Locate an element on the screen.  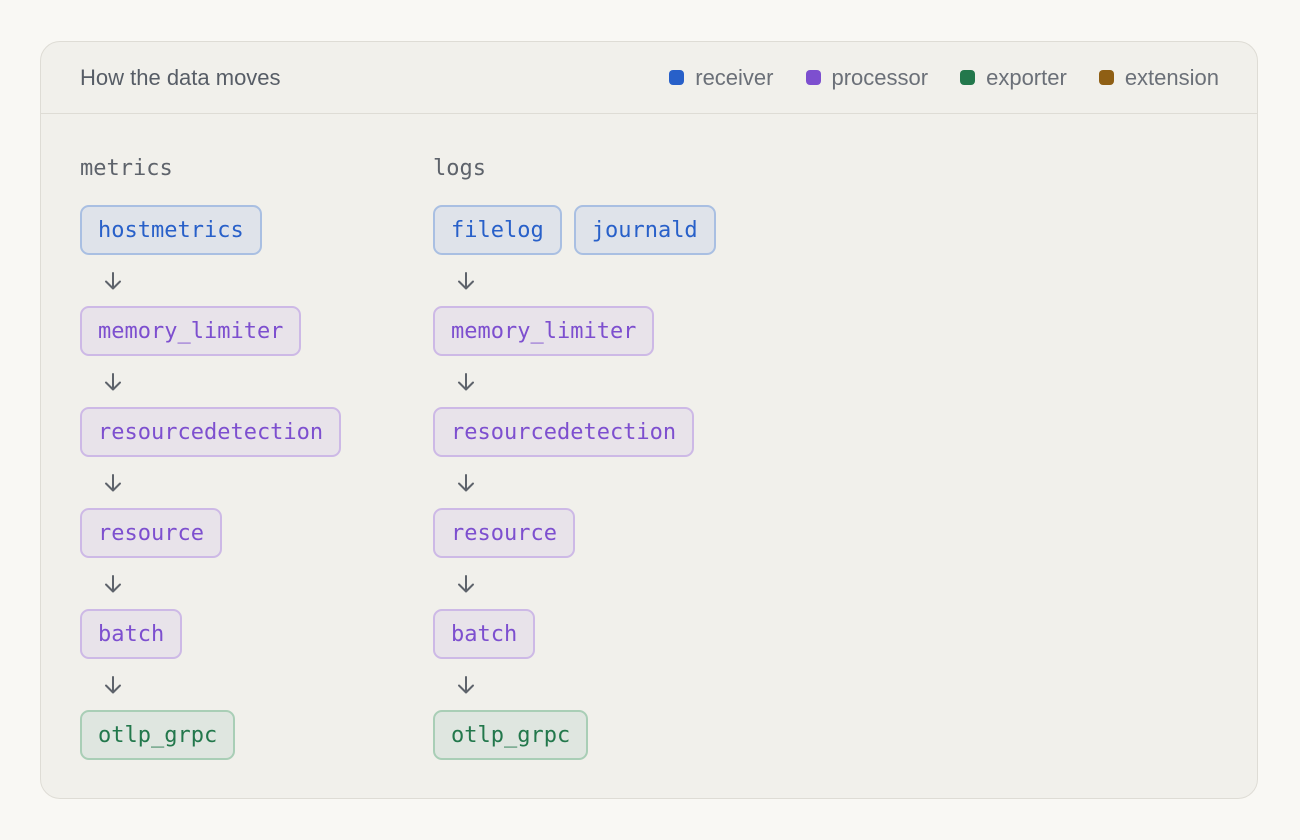
legend-label: extension is located at coordinates (1171, 77).